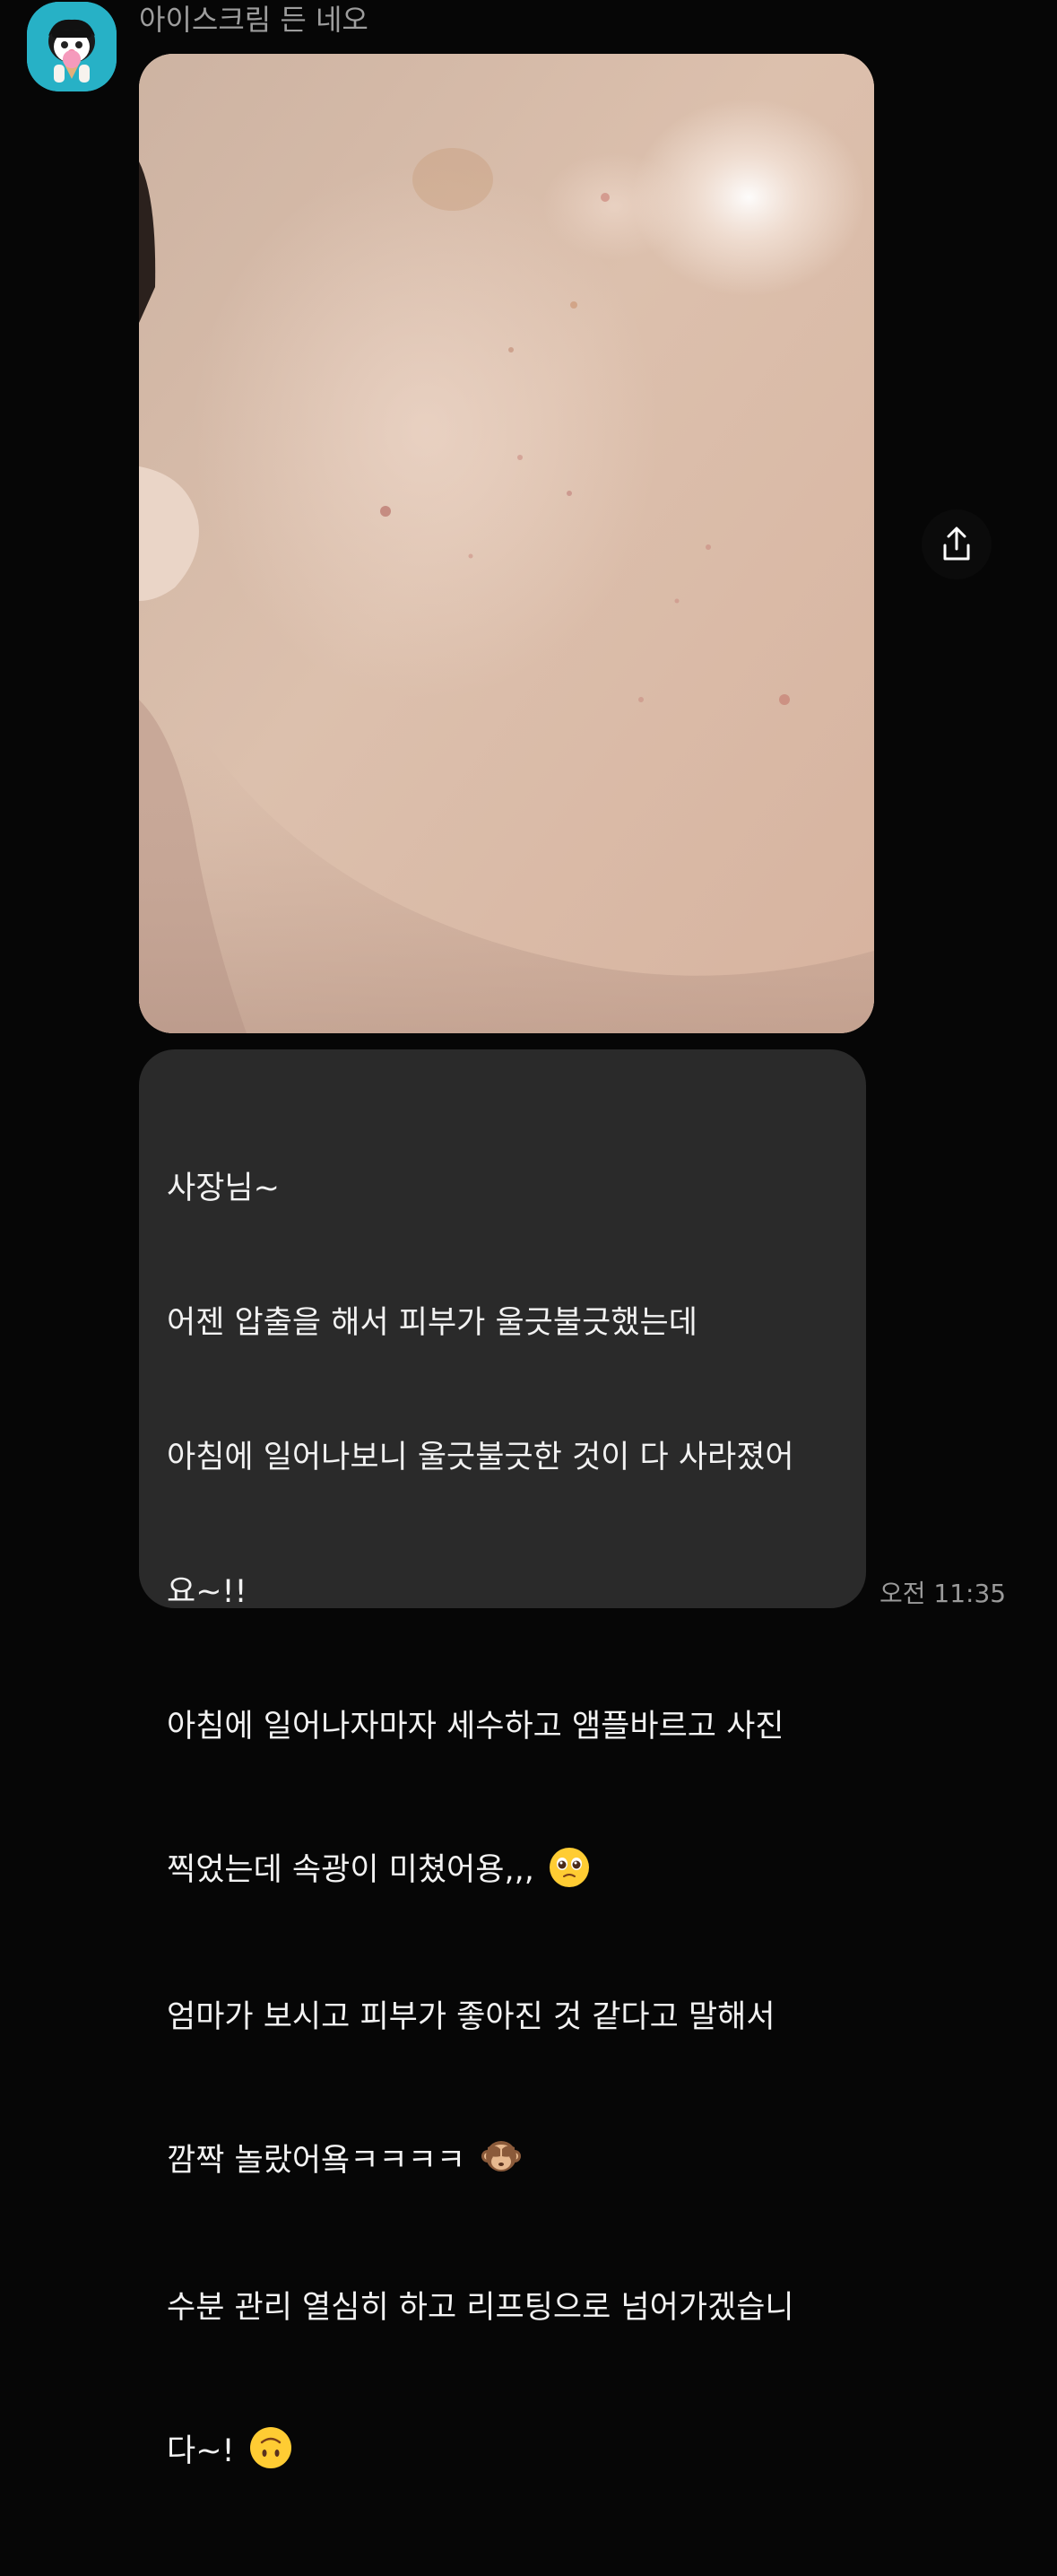 The width and height of the screenshot is (1057, 2576). Describe the element at coordinates (253, 20) in the screenshot. I see `sender-name: 아이스크림 든 네오` at that location.